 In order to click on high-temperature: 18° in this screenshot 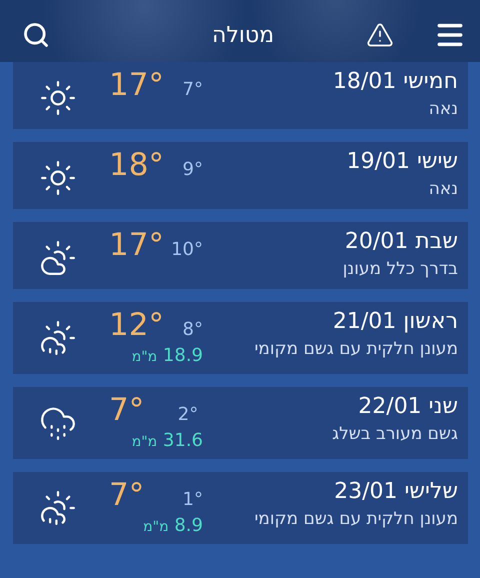, I will do `click(136, 165)`.